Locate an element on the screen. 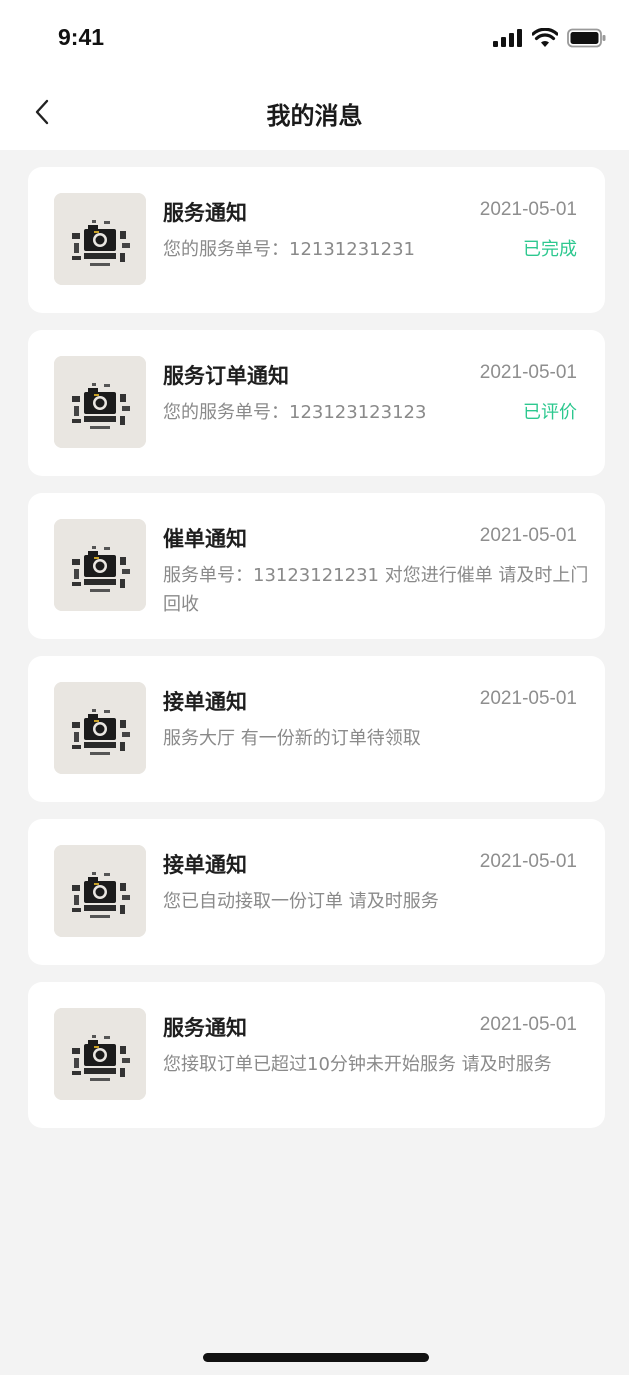 The image size is (629, 1375). message-title: 服务订单通知 is located at coordinates (226, 376).